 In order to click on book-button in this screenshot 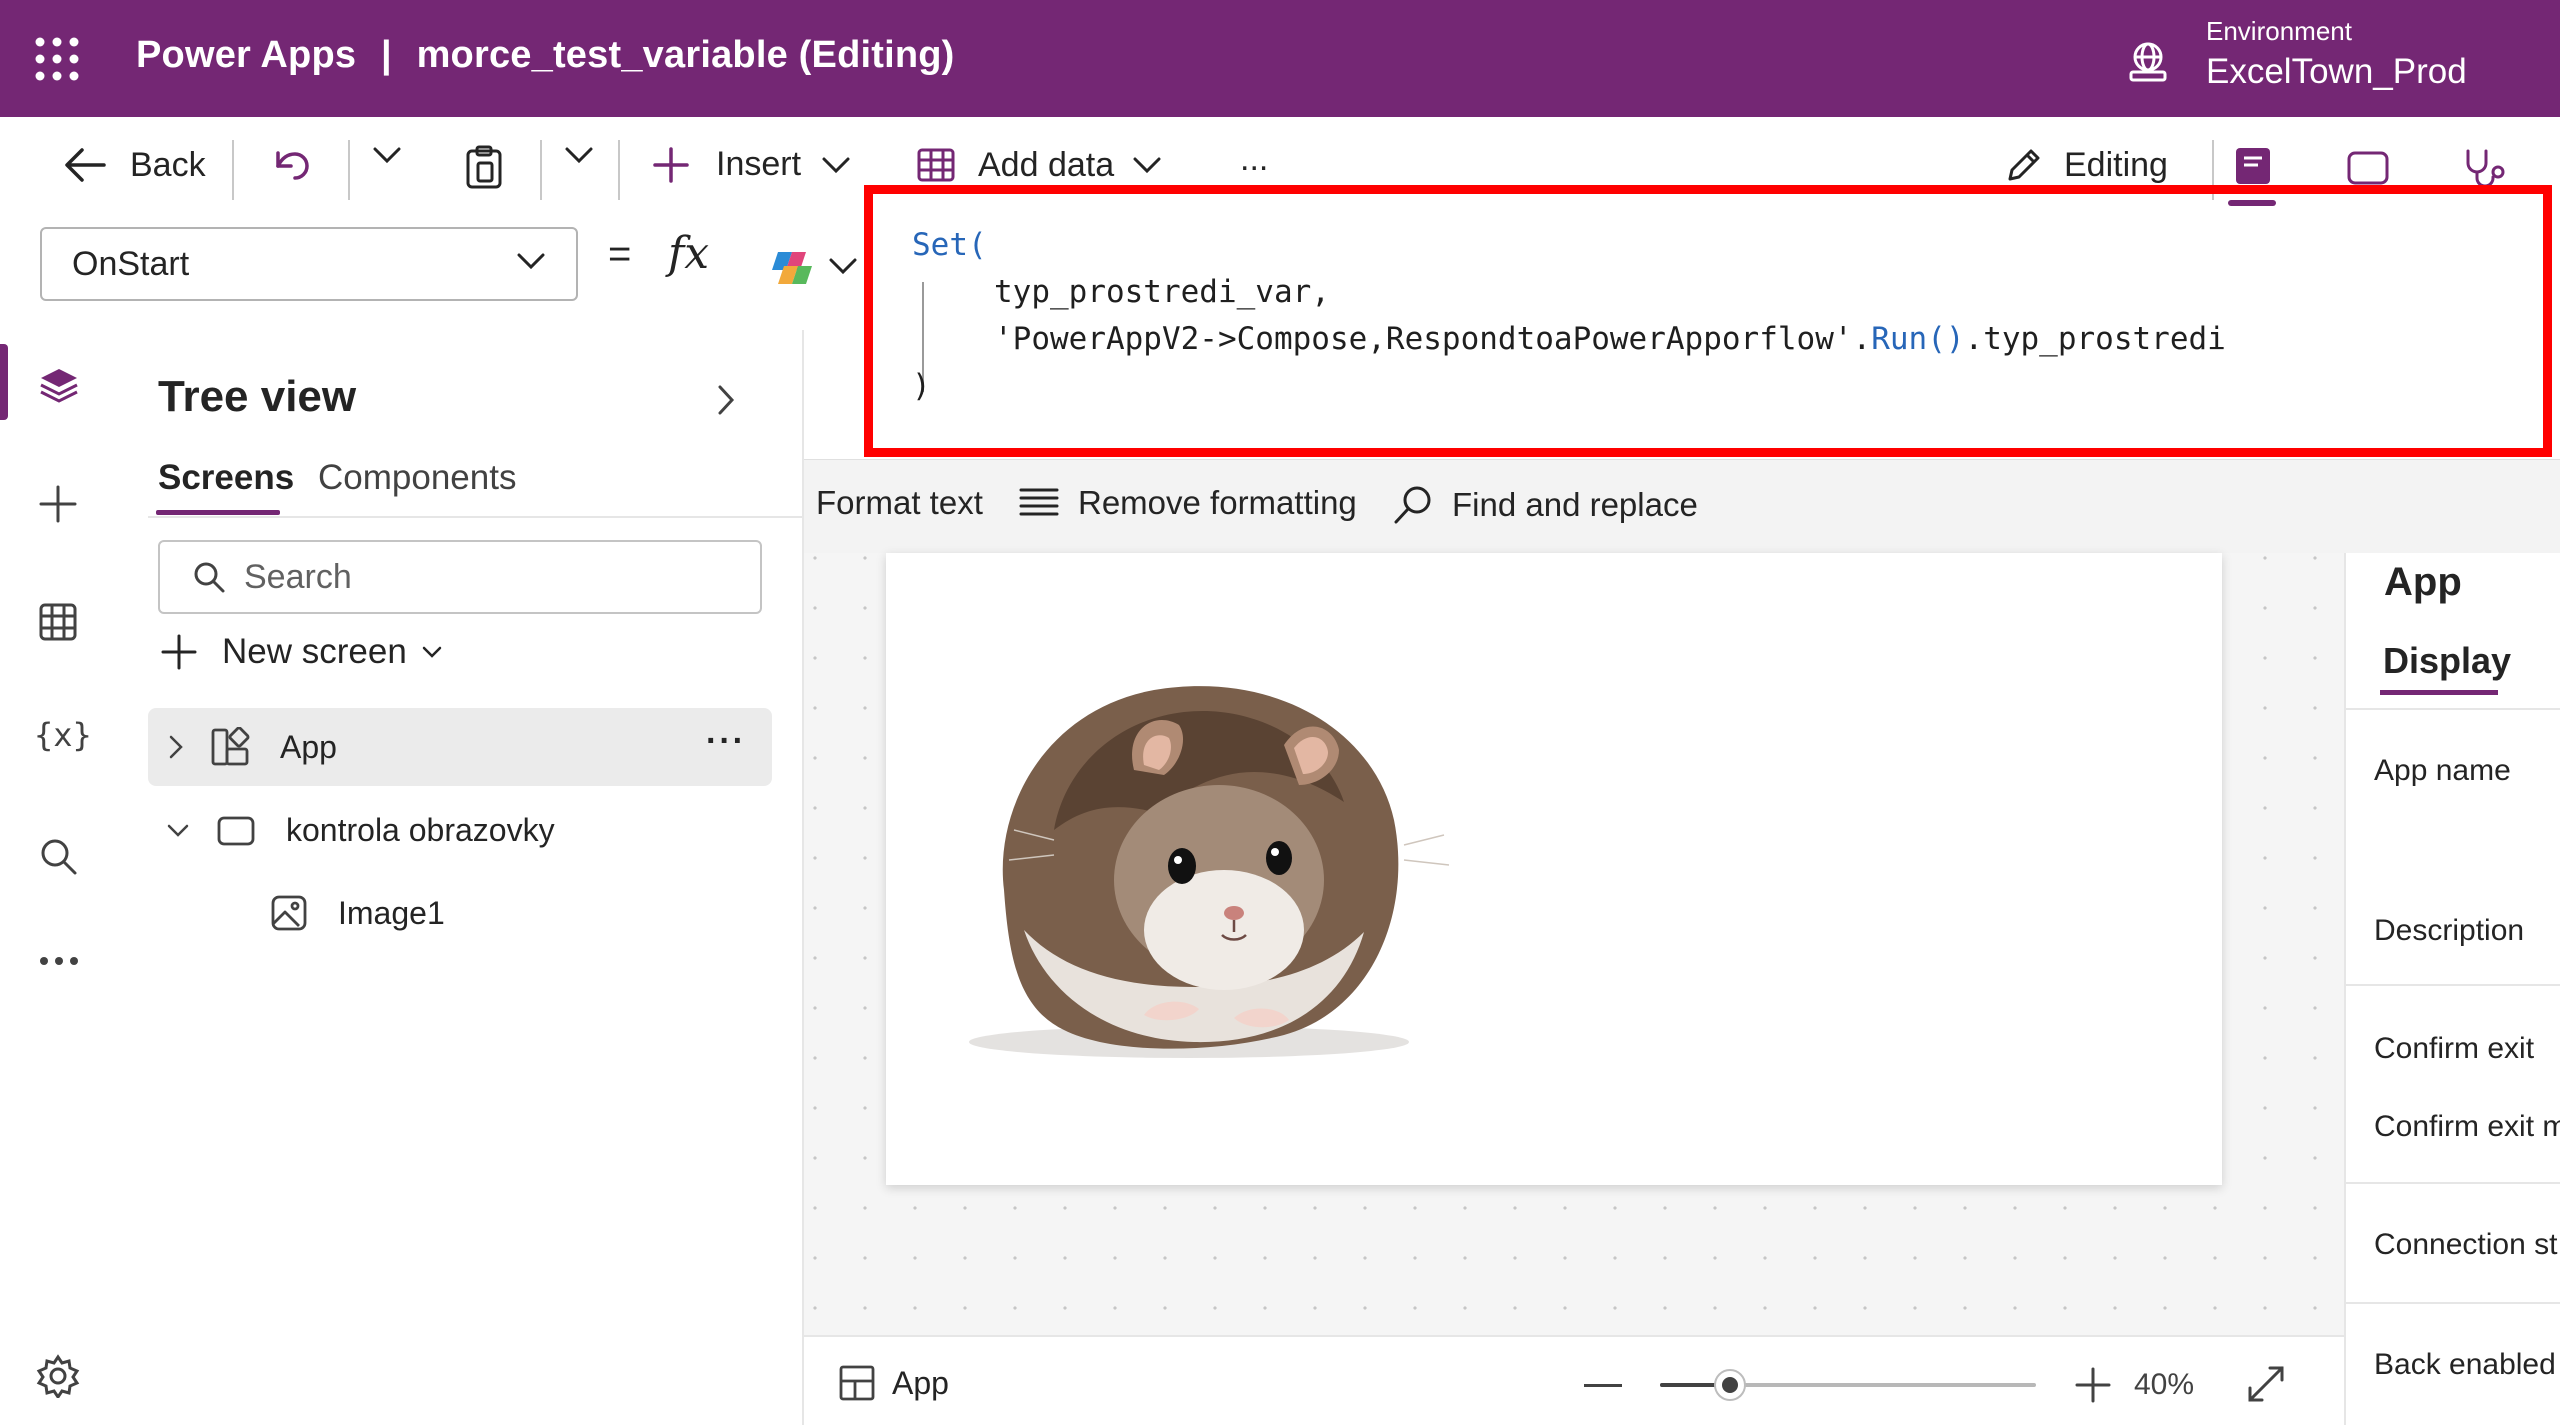, I will do `click(2253, 167)`.